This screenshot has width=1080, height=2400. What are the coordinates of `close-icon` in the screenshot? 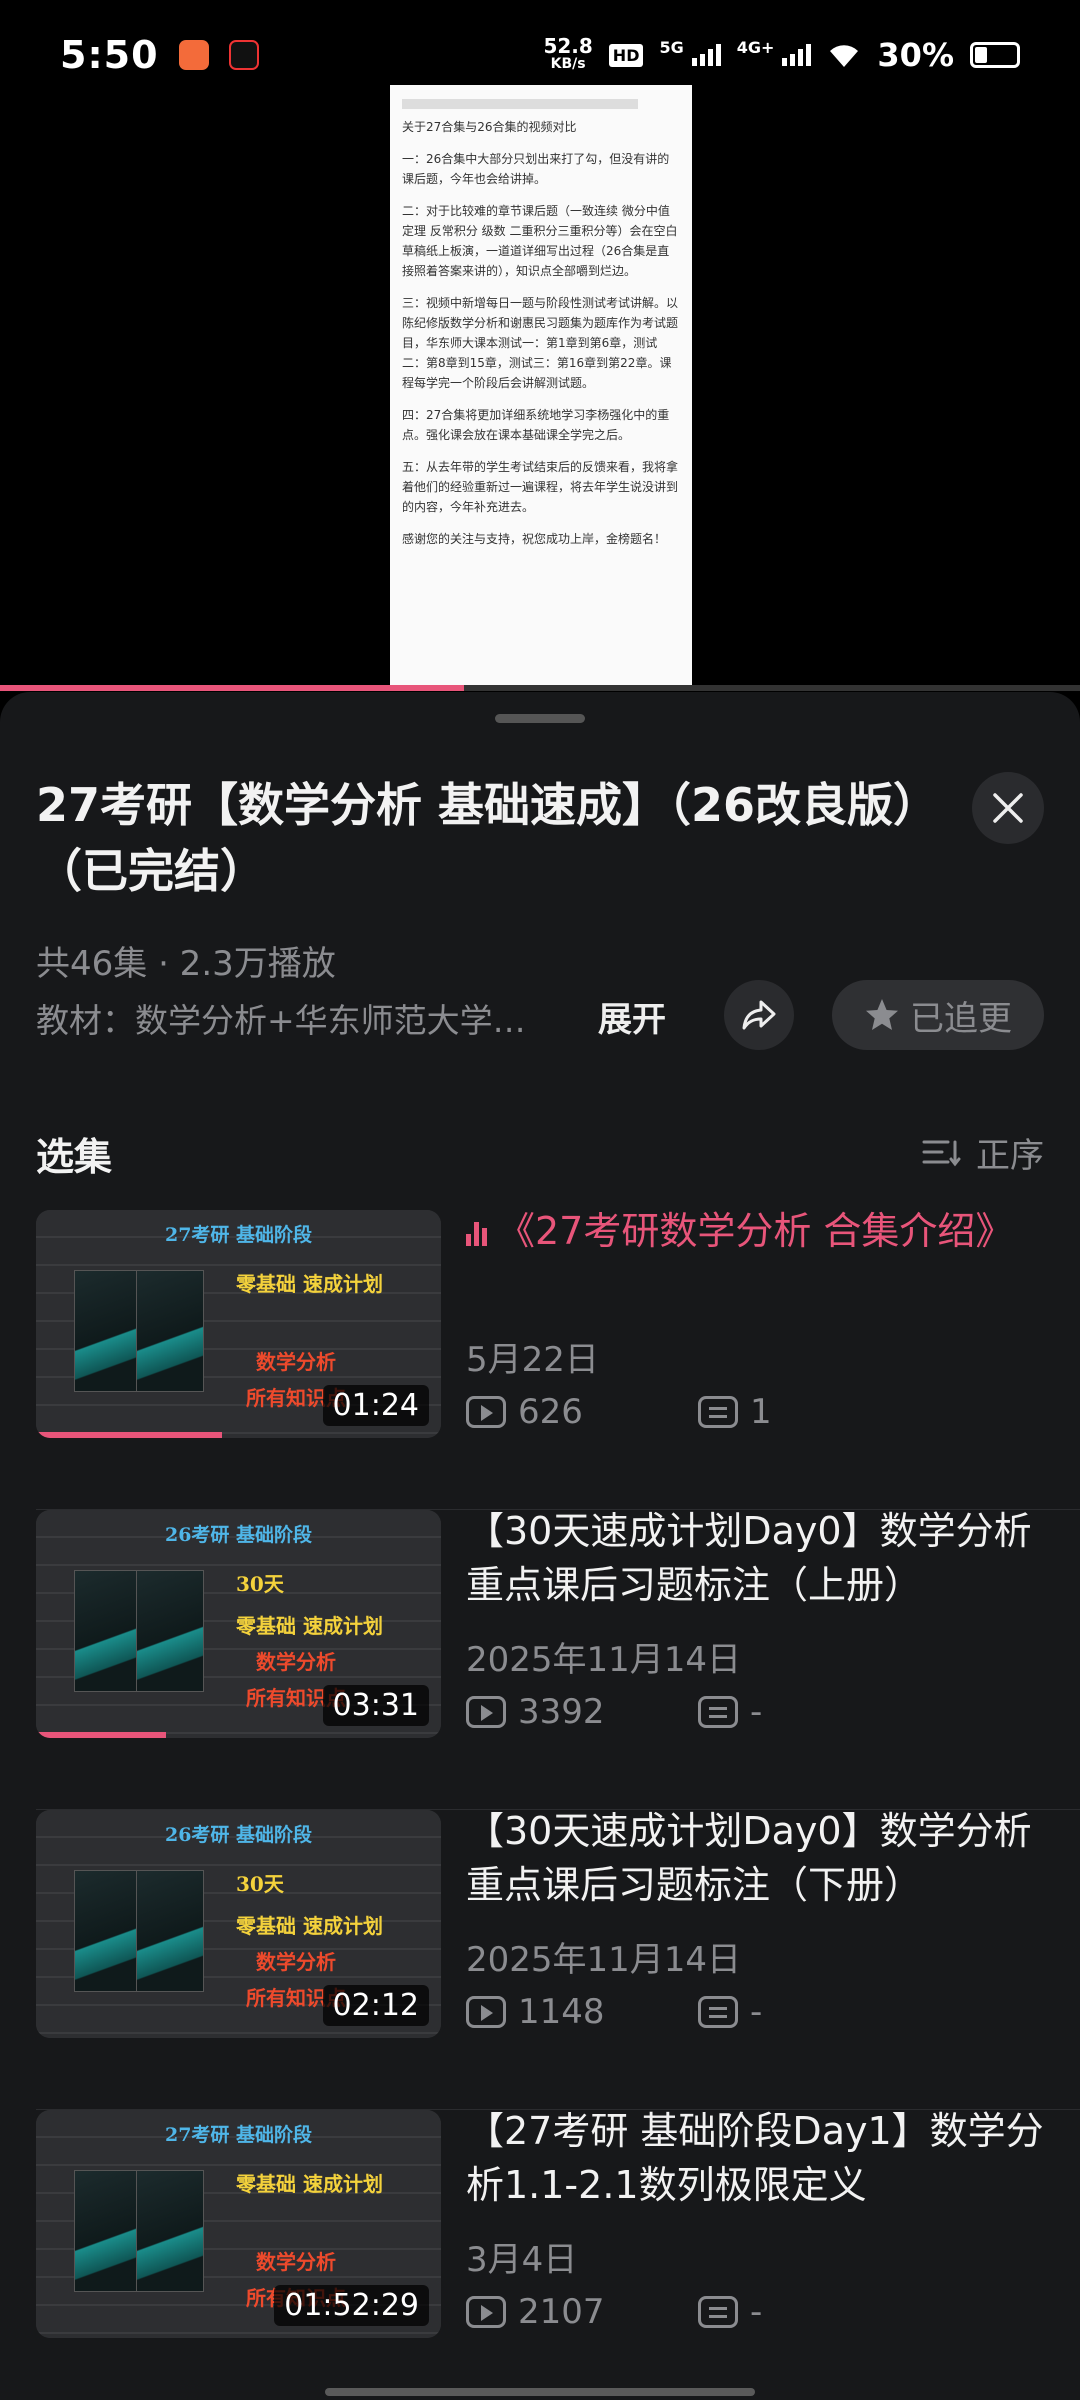 It's located at (1008, 808).